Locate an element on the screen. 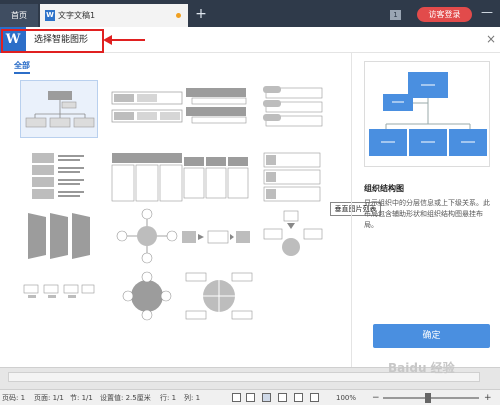 This screenshot has width=500, height=405. zoom-in-button: + is located at coordinates (488, 397).